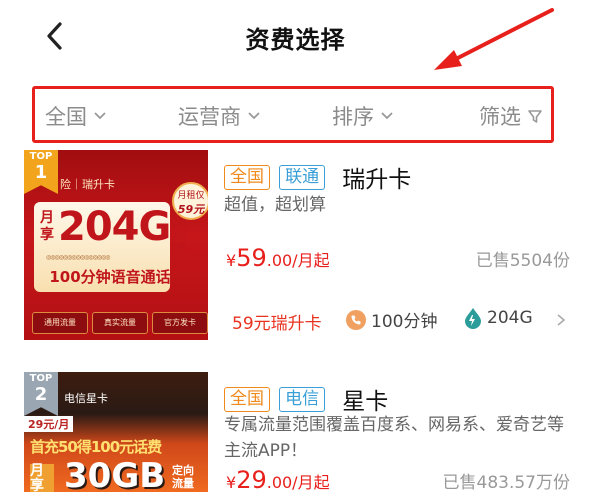  What do you see at coordinates (561, 320) in the screenshot?
I see `chevron-right-icon` at bounding box center [561, 320].